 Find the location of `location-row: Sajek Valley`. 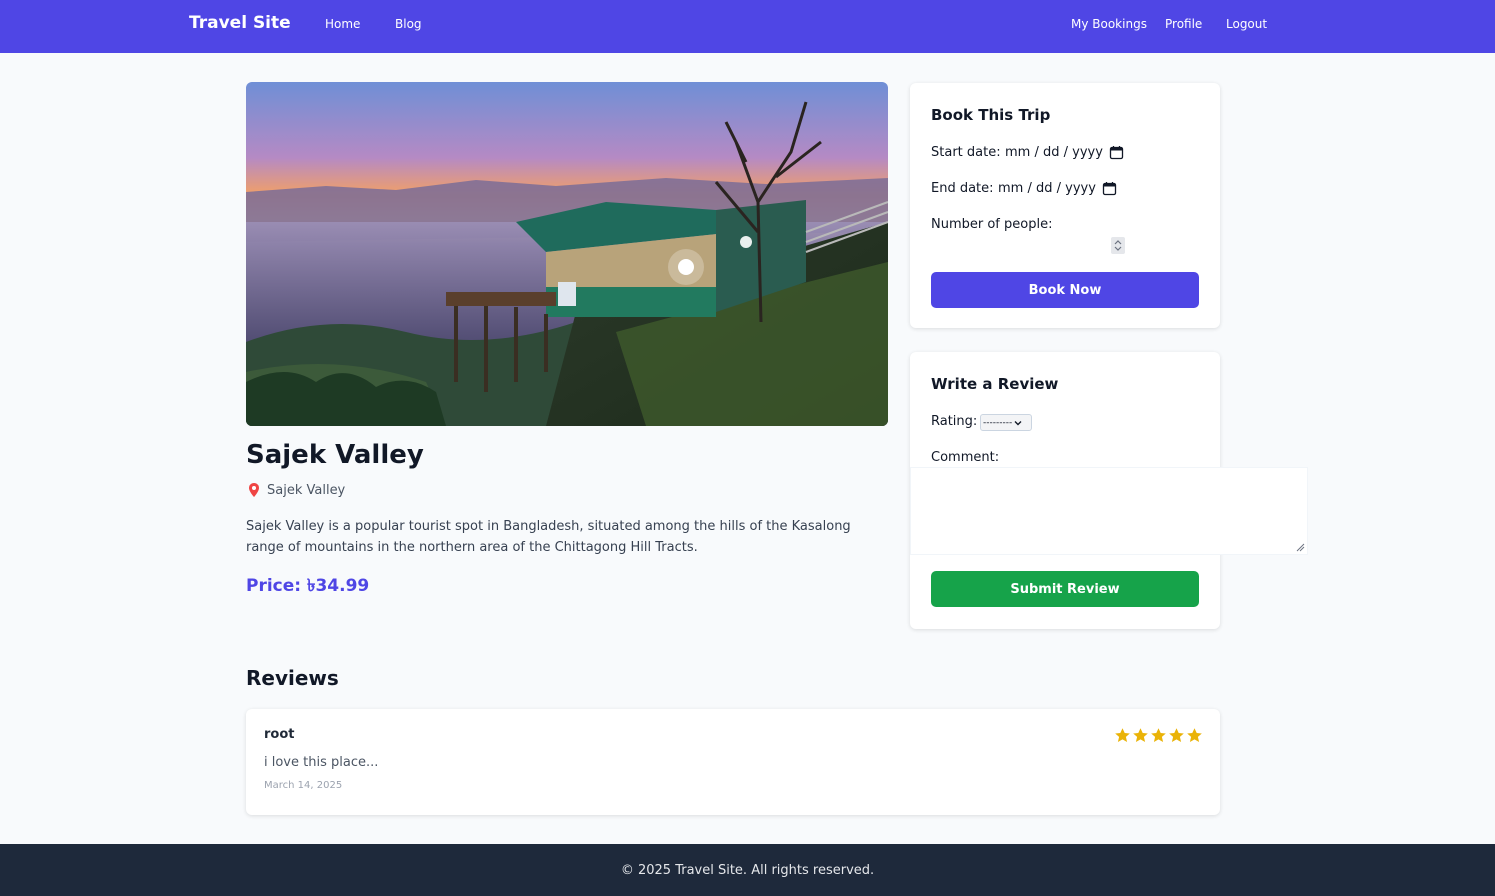

location-row: Sajek Valley is located at coordinates (295, 490).